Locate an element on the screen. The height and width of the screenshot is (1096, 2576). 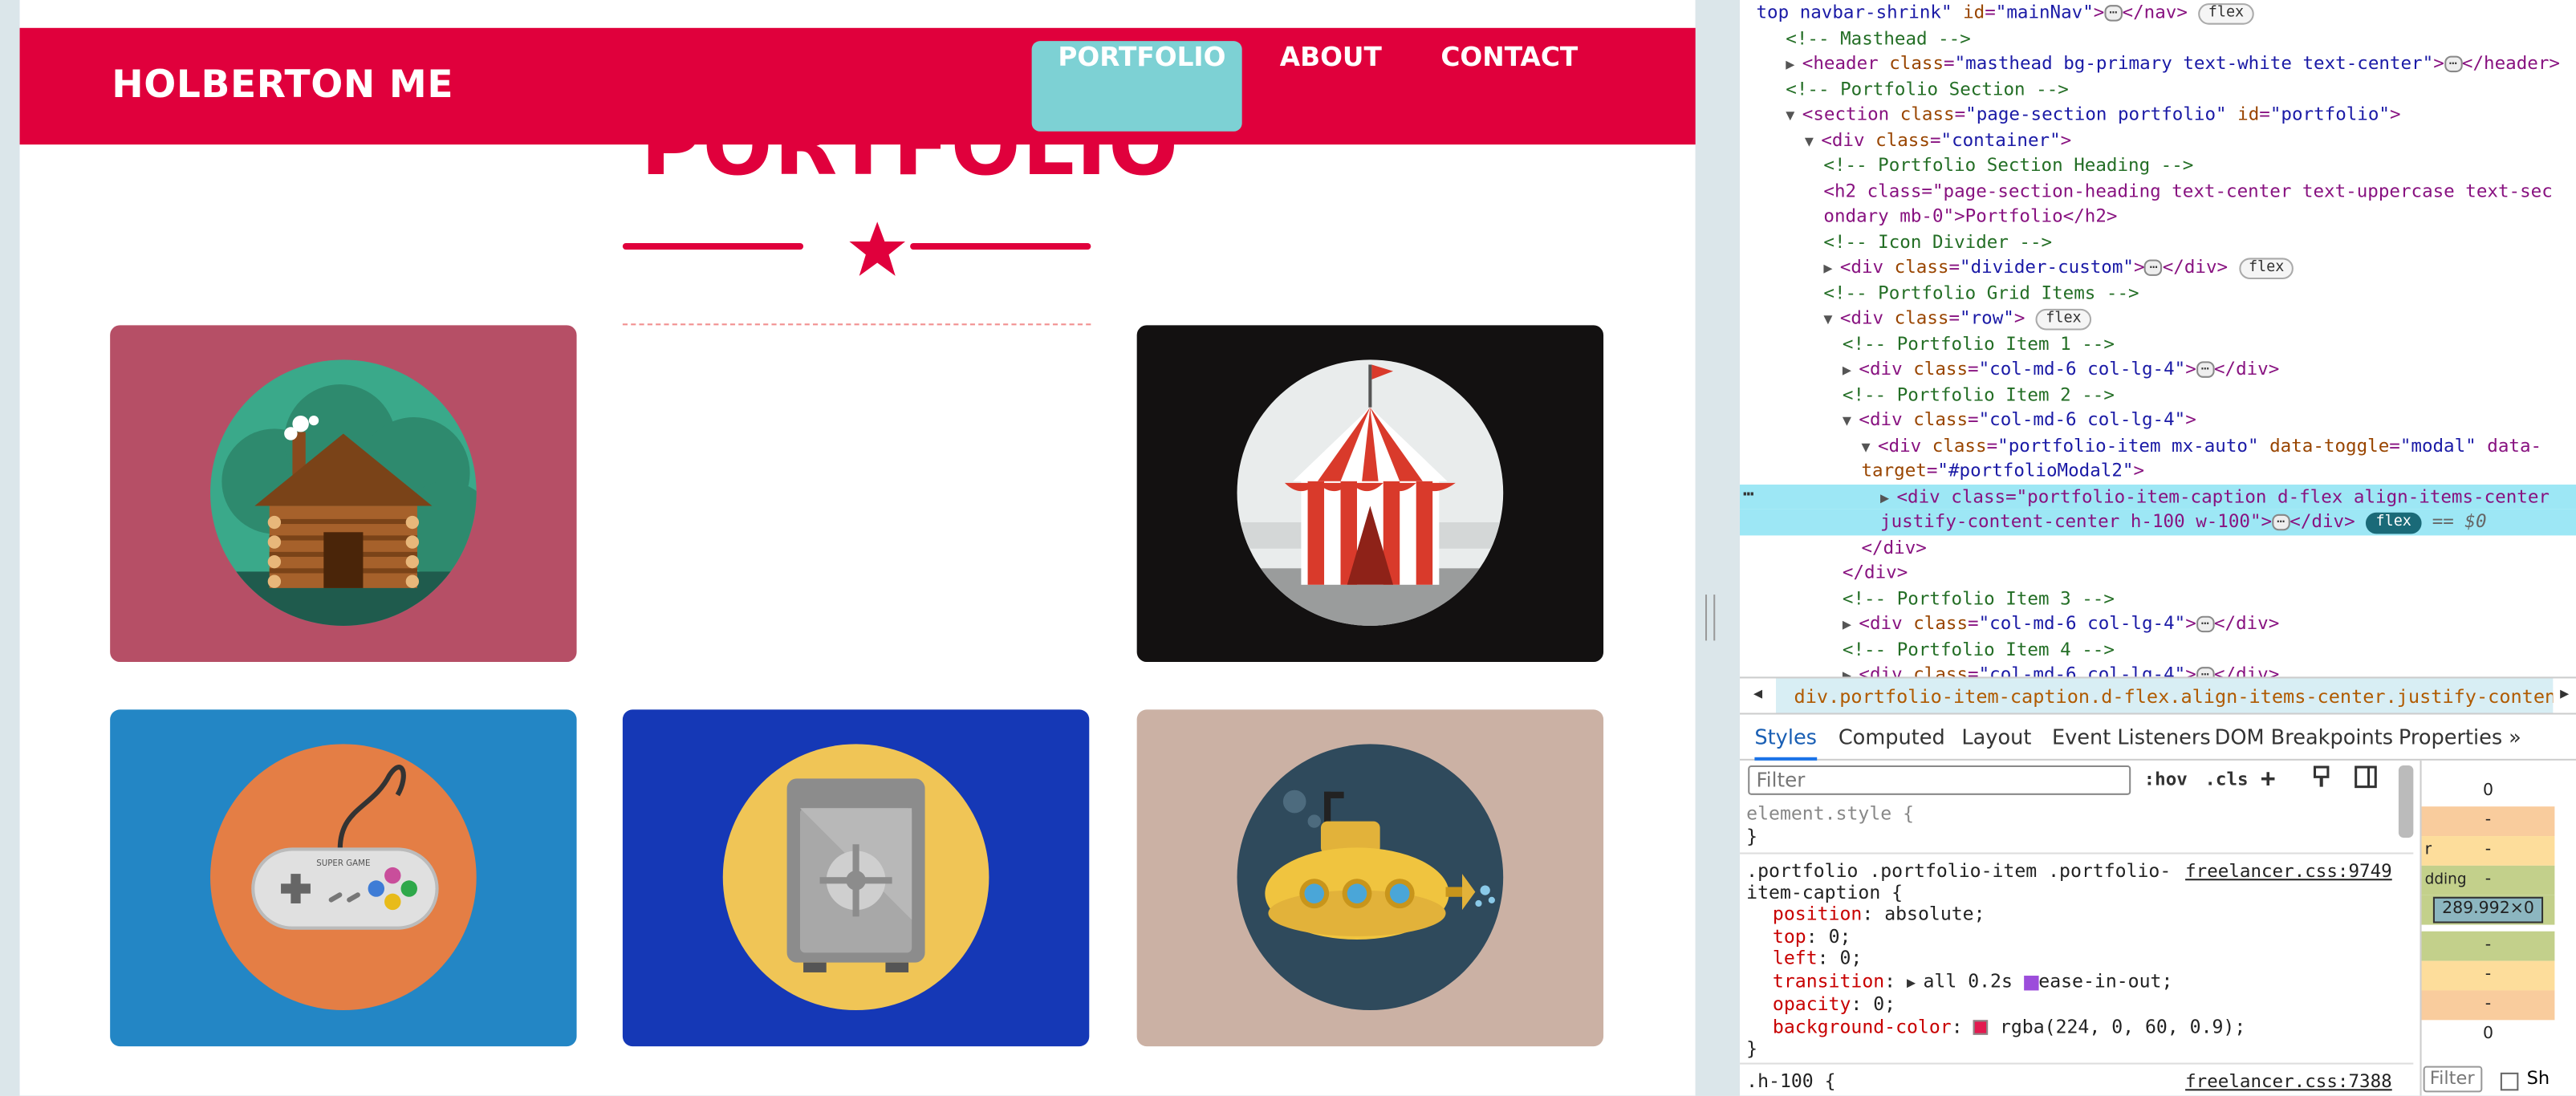
dom-node-line: ▼ <div class="row"> flex is located at coordinates (1957, 319).